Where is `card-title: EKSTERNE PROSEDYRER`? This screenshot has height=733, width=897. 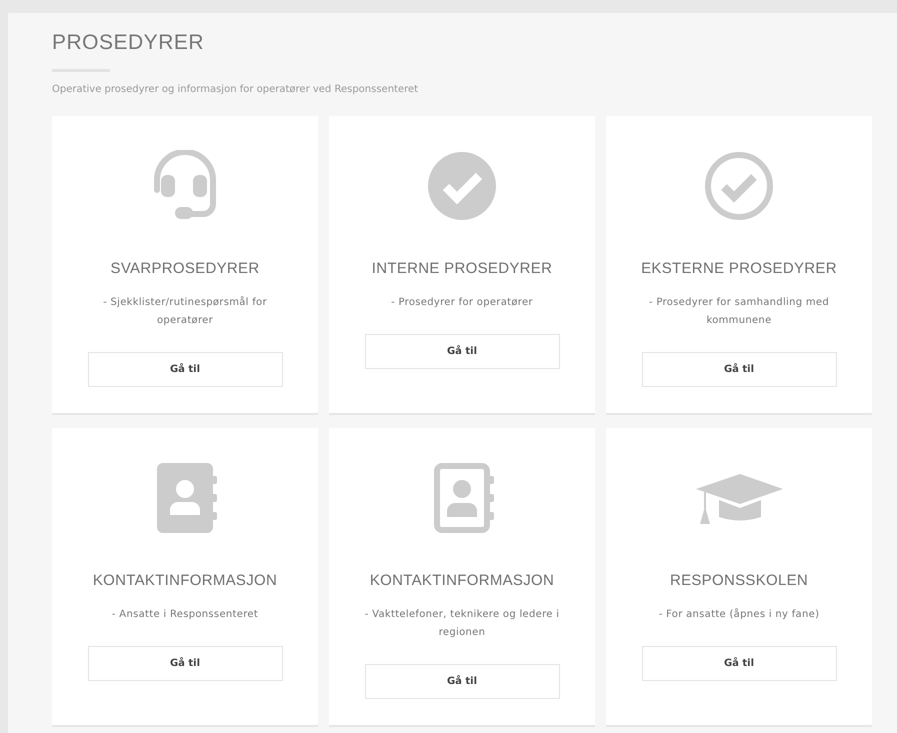
card-title: EKSTERNE PROSEDYRER is located at coordinates (739, 268).